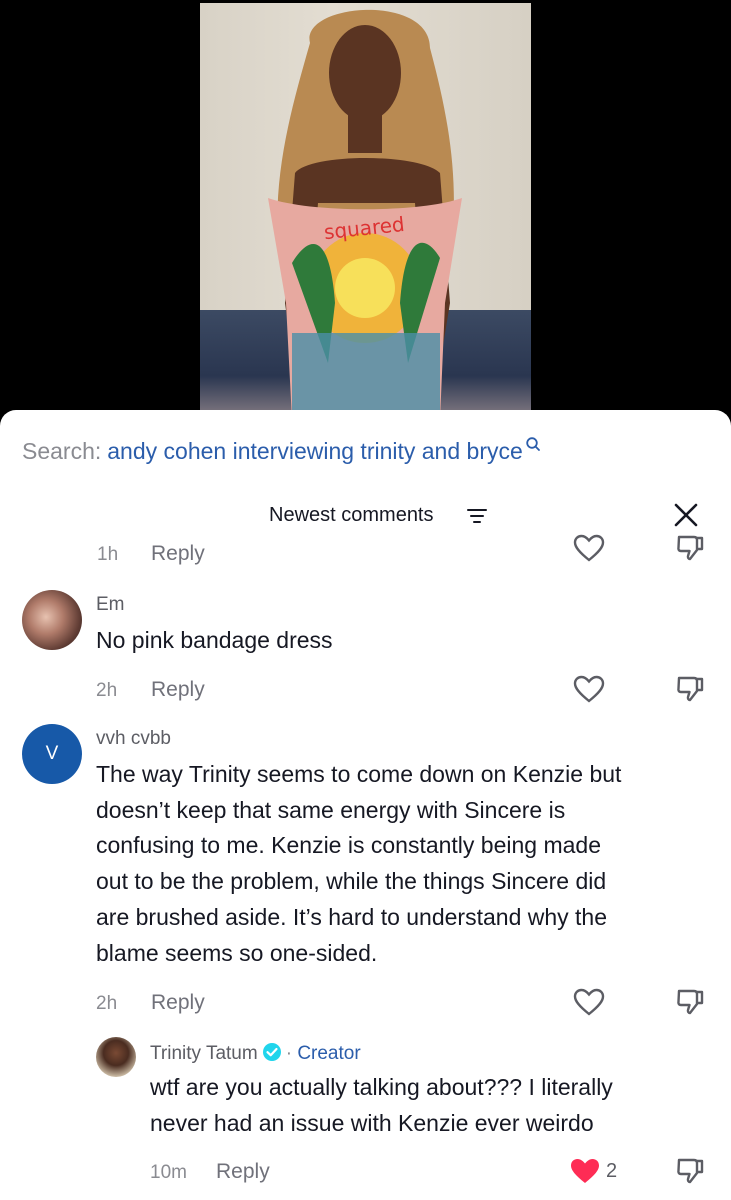 This screenshot has width=731, height=1200. Describe the element at coordinates (351, 515) in the screenshot. I see `sort-label: Newest comments` at that location.